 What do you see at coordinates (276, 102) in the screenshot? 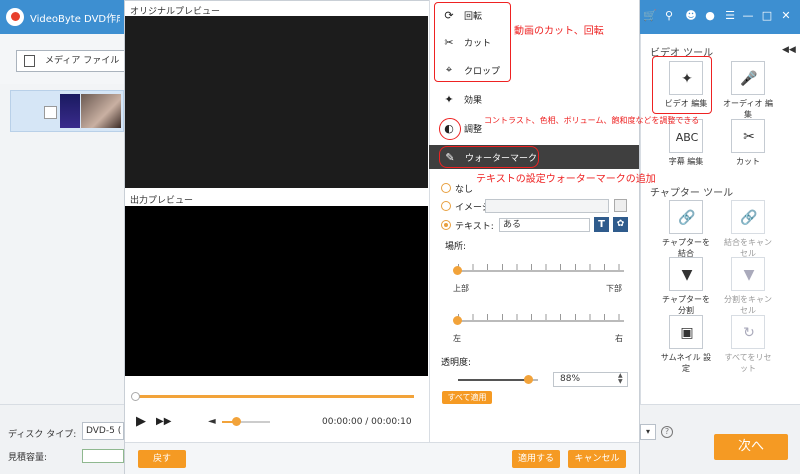
I see `original-preview` at bounding box center [276, 102].